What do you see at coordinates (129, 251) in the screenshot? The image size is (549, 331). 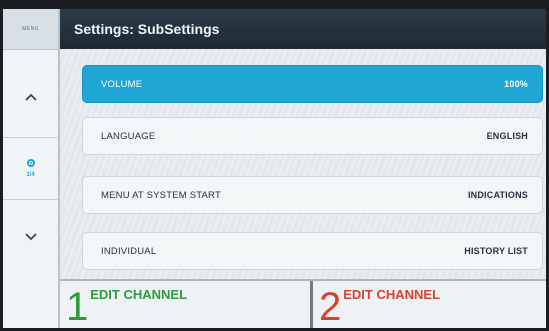 I see `setting-label: INDIVIDUAL` at bounding box center [129, 251].